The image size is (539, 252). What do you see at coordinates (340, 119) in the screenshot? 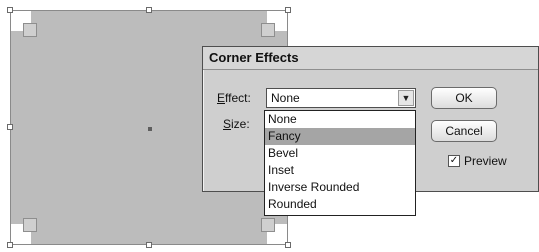
I see `dropdown-item-none: None` at bounding box center [340, 119].